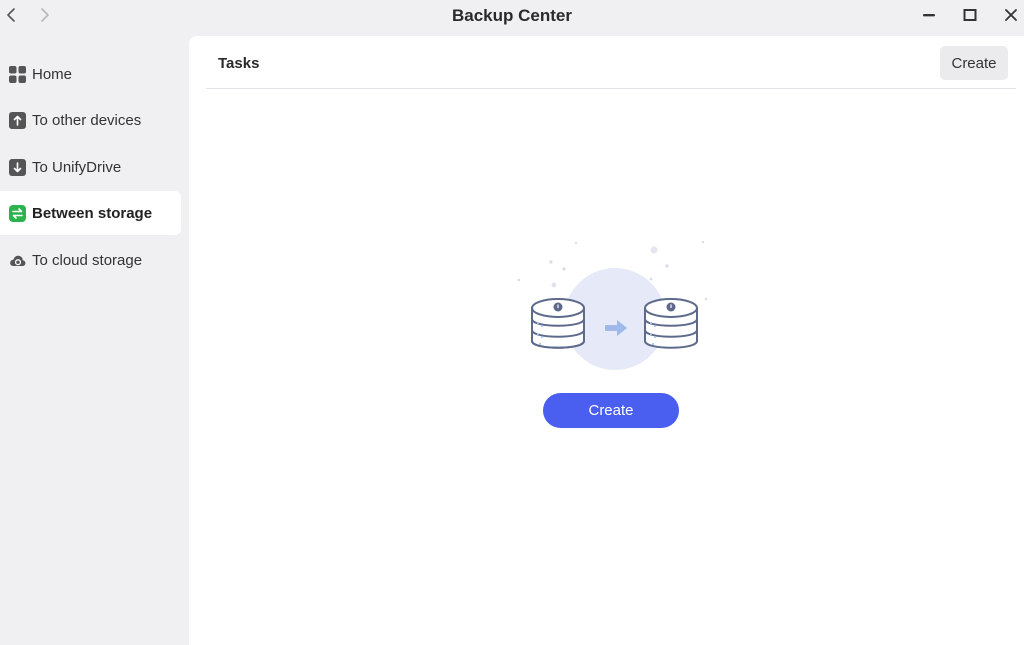 This screenshot has height=645, width=1024. I want to click on sidebar-item-home: Home, so click(90, 74).